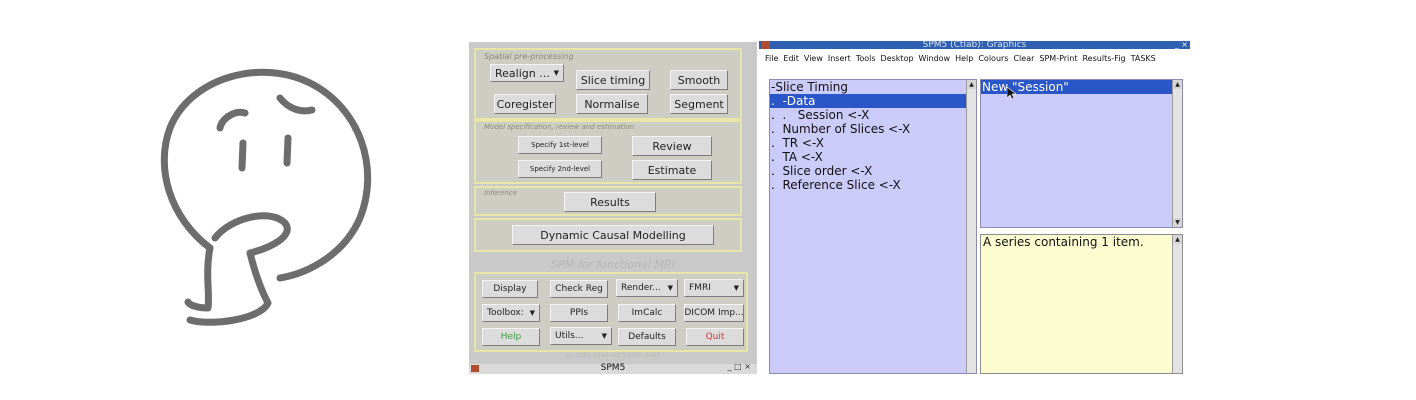  Describe the element at coordinates (511, 337) in the screenshot. I see `help-button: Help` at that location.